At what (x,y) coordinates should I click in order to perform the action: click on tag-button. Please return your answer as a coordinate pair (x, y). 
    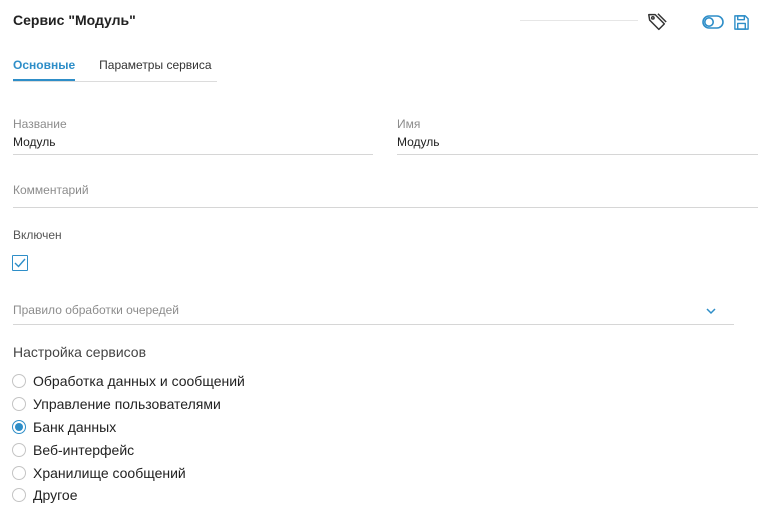
    Looking at the image, I should click on (657, 22).